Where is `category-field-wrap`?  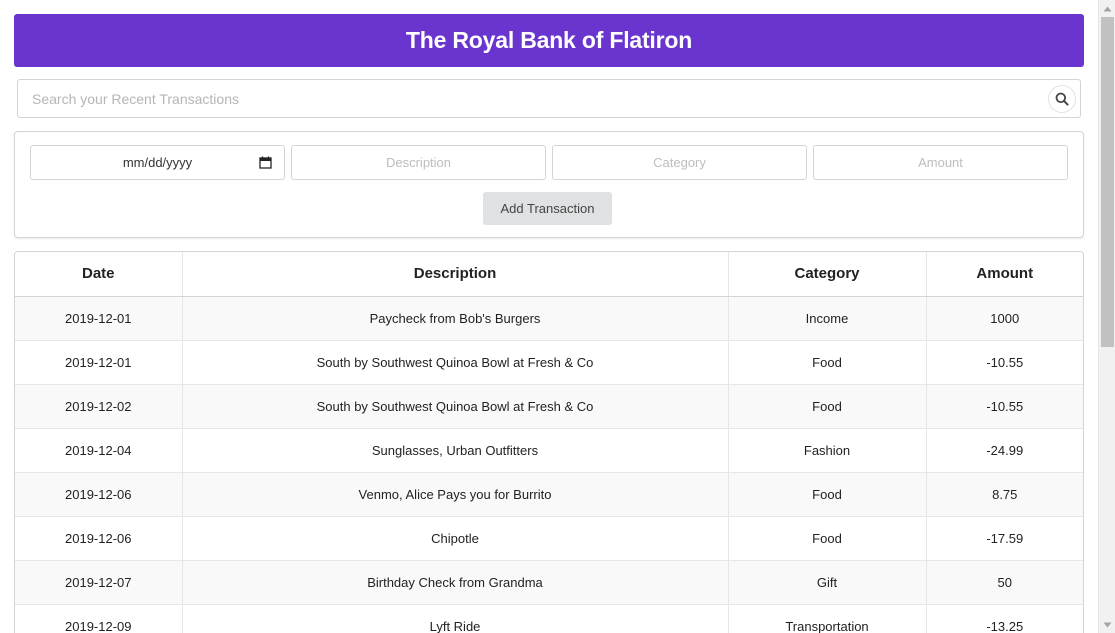 category-field-wrap is located at coordinates (679, 162).